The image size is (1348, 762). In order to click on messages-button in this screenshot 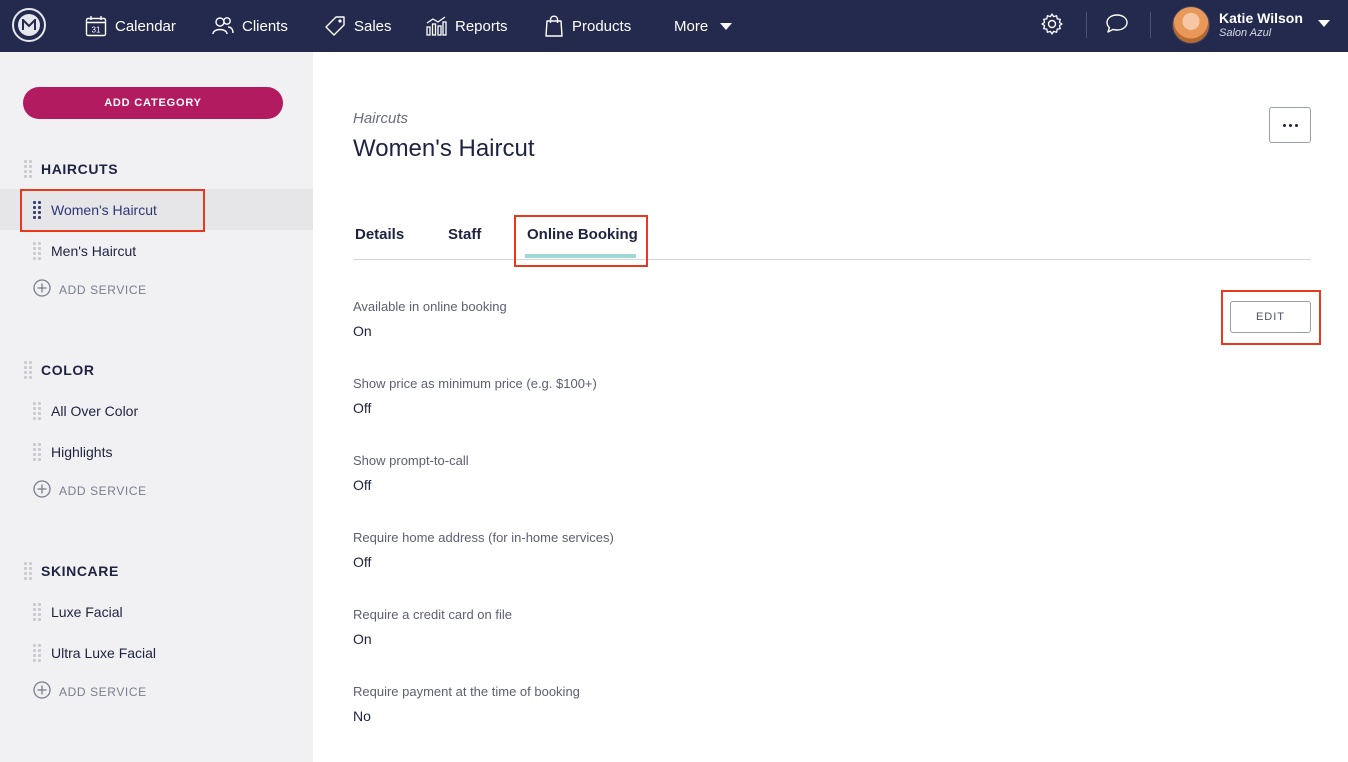, I will do `click(1117, 26)`.